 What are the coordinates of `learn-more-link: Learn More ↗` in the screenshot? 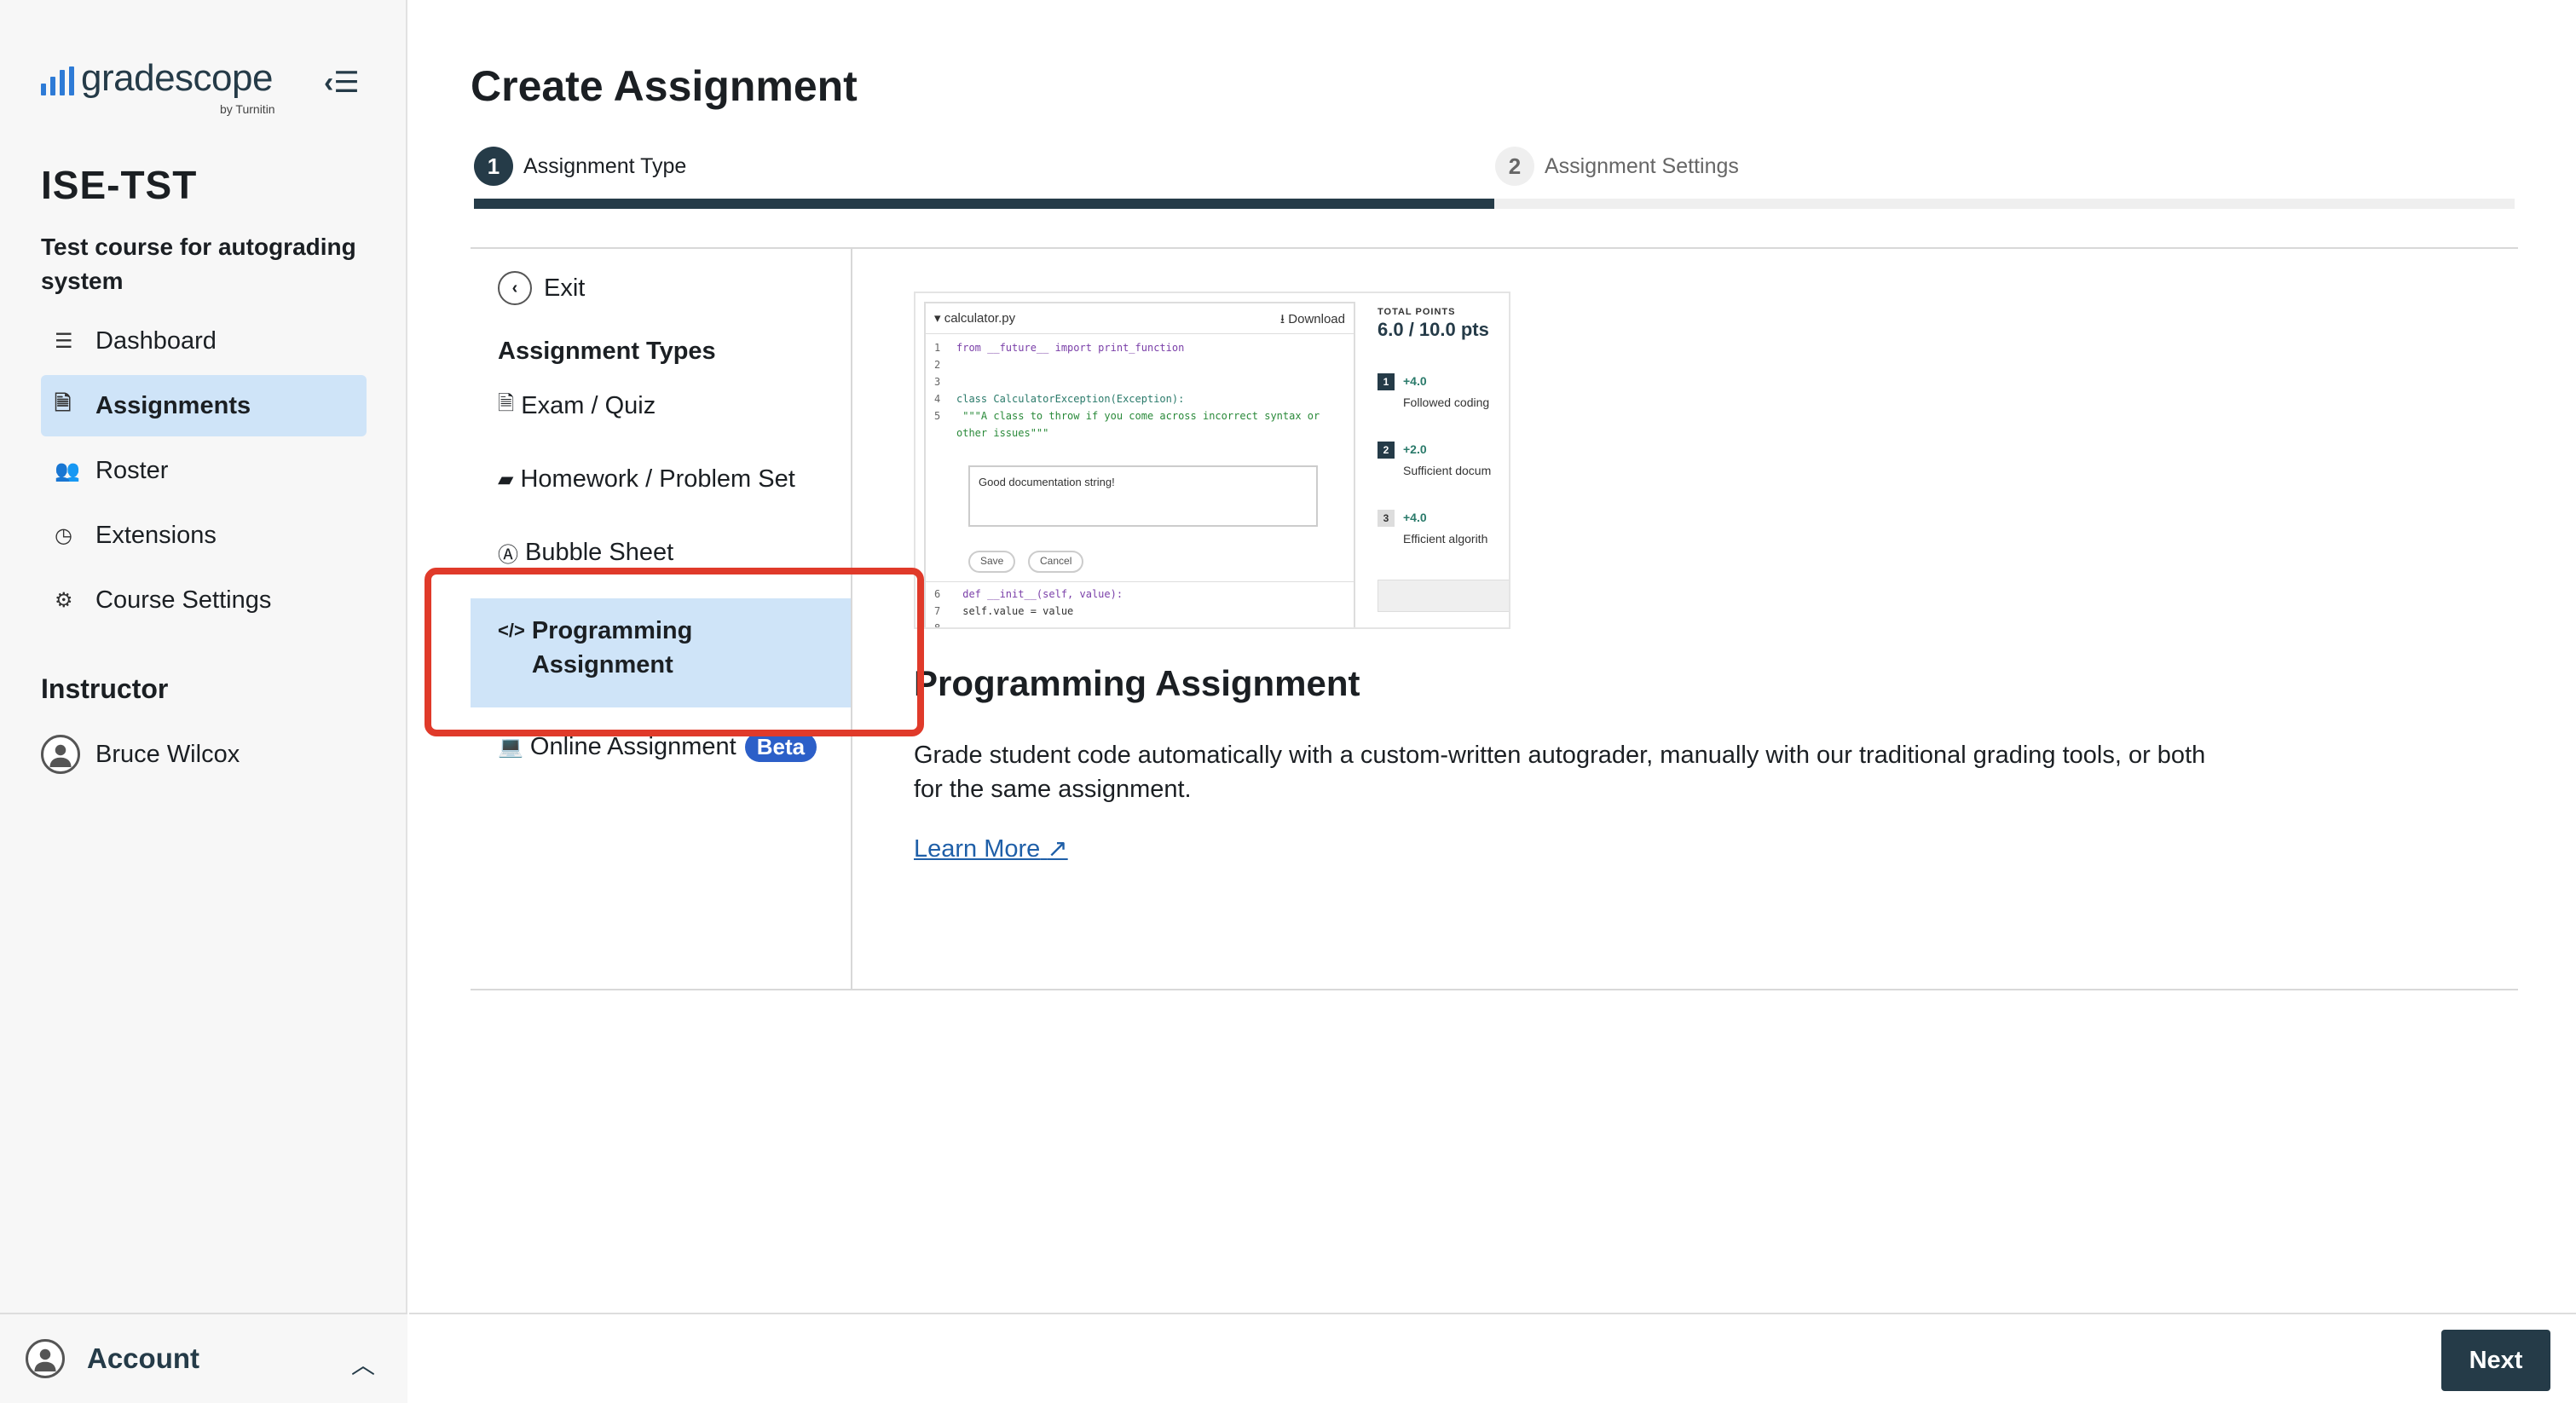 It's located at (991, 849).